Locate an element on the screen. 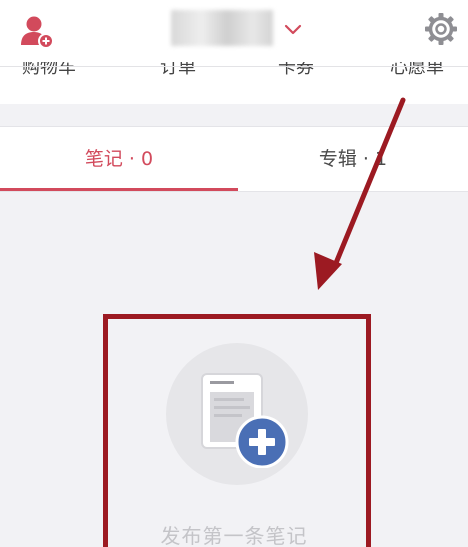 The image size is (468, 547). content-tabs: 笔记 · 0 专辑 · 1 is located at coordinates (234, 159).